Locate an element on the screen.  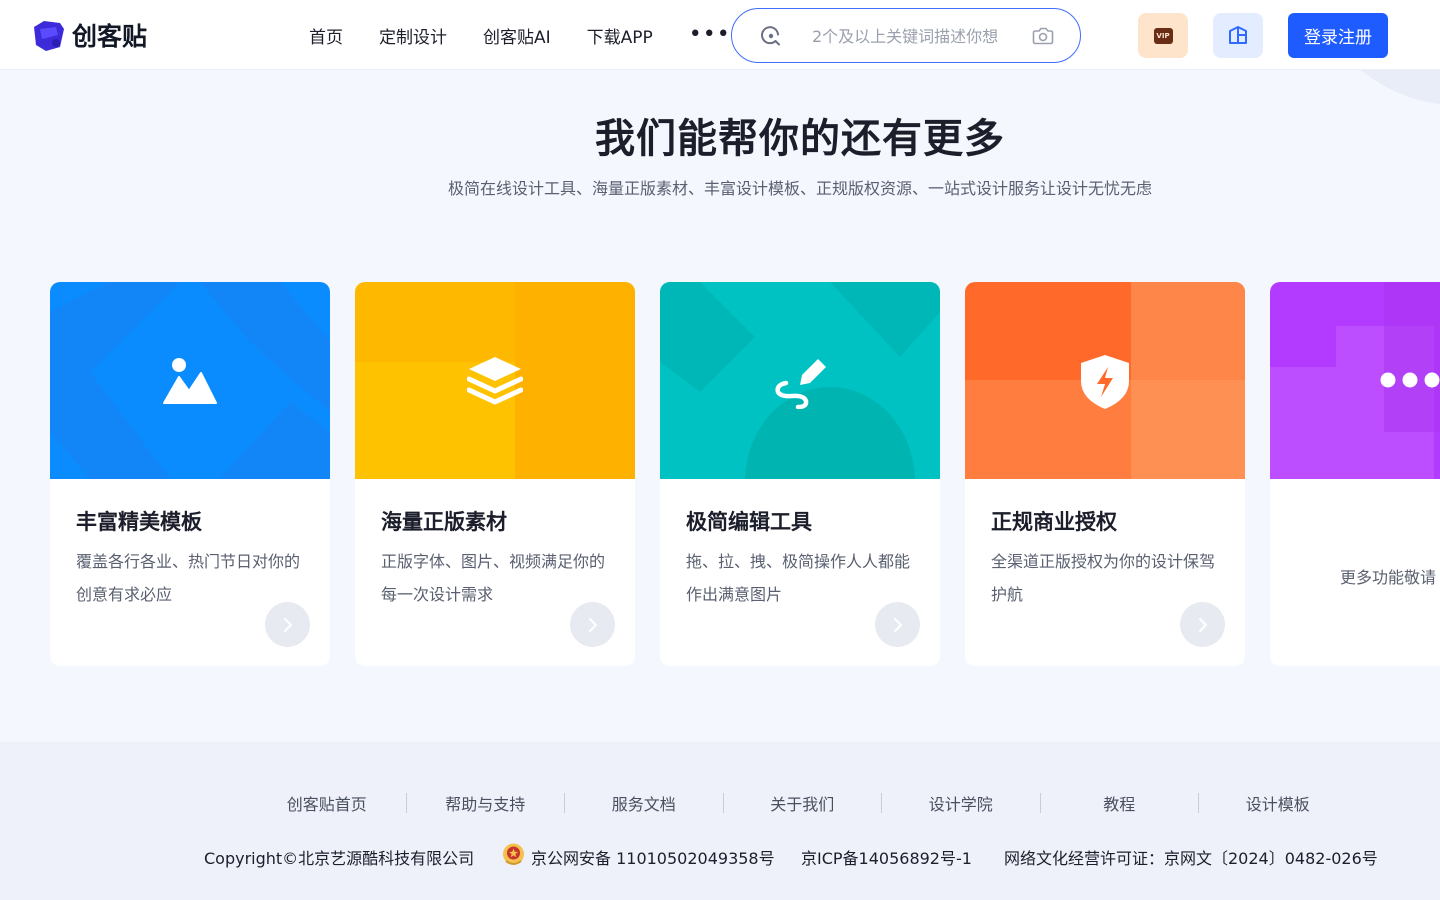
feature-card-license: 正规商业授权 全渠道正版授权为你的设计保驾护航 is located at coordinates (1105, 474).